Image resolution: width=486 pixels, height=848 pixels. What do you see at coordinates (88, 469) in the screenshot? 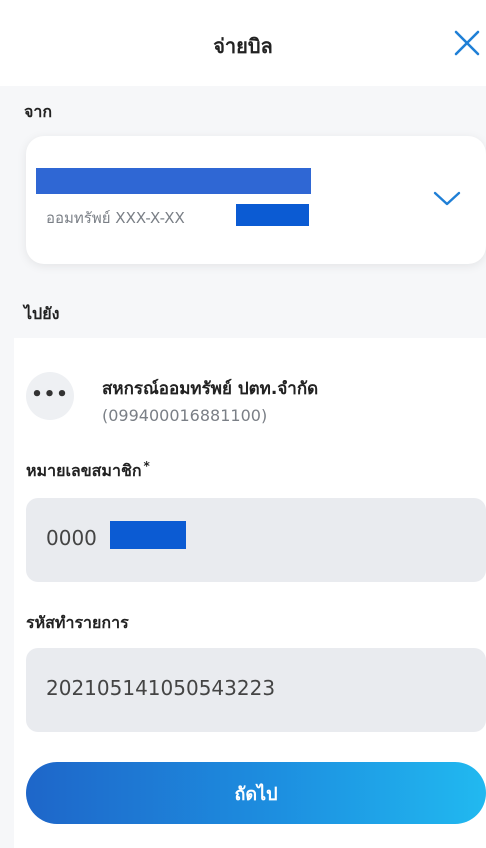
I see `member-number-label: หมายเลขสมาชิก *` at bounding box center [88, 469].